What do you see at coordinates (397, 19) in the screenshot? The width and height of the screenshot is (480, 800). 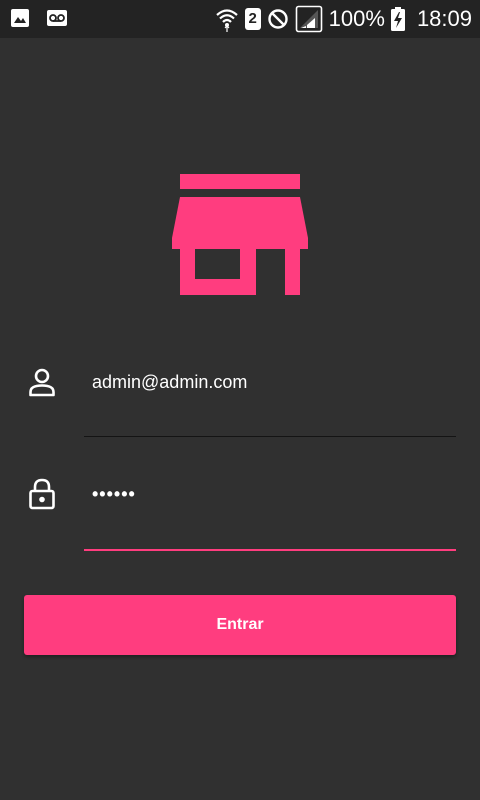 I see `battery-charging-icon` at bounding box center [397, 19].